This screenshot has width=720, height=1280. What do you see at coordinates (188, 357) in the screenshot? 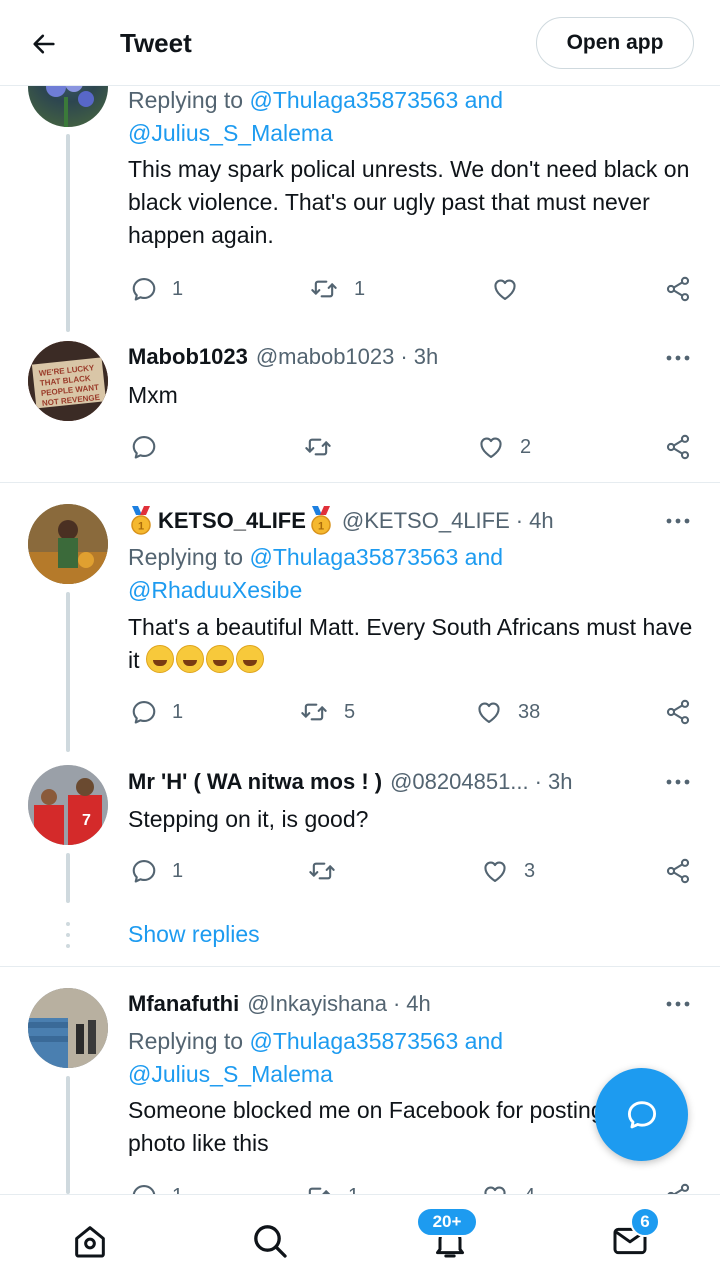
I see `display-name: Mabob1023` at bounding box center [188, 357].